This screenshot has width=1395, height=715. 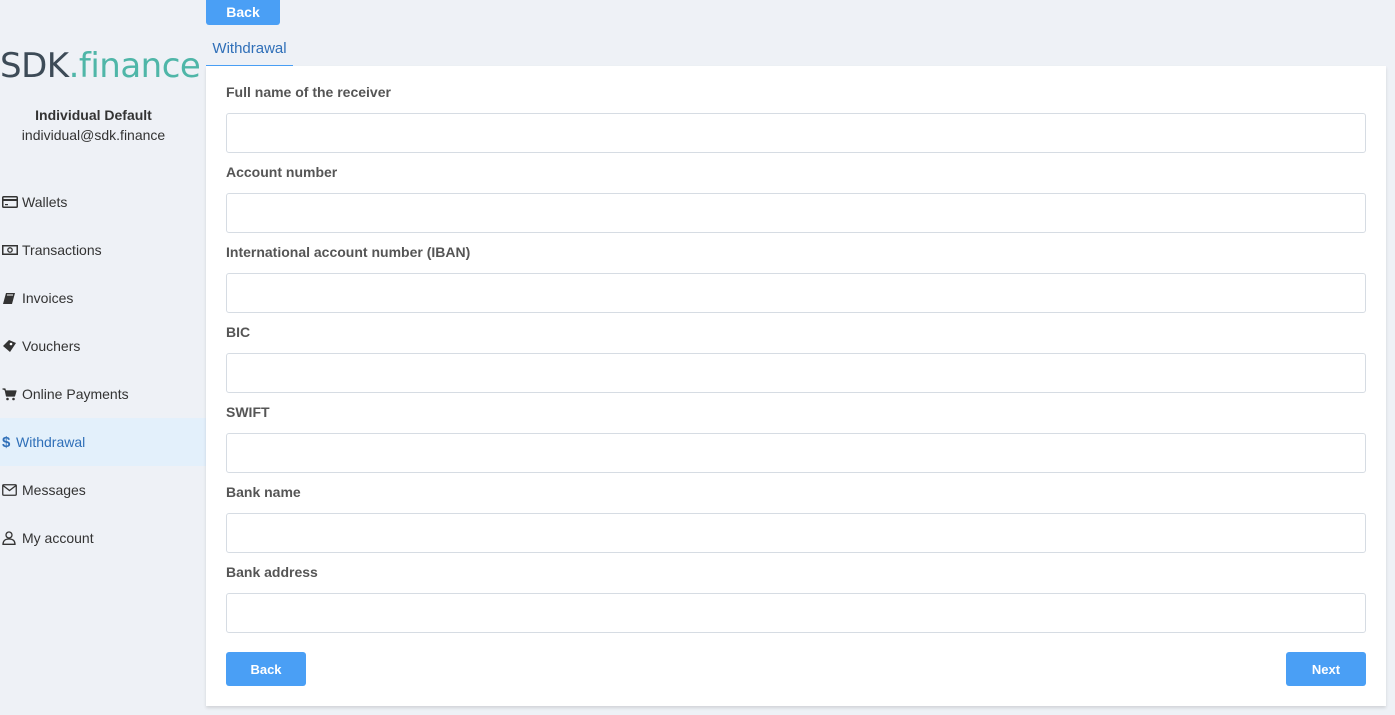 What do you see at coordinates (796, 293) in the screenshot?
I see `iban-input` at bounding box center [796, 293].